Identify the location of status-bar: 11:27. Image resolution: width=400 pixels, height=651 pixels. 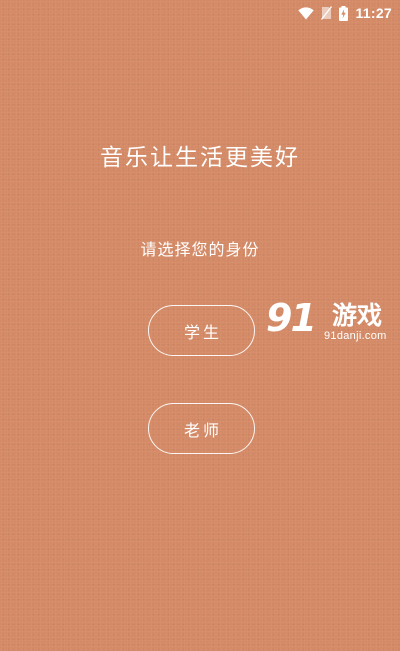
(200, 13).